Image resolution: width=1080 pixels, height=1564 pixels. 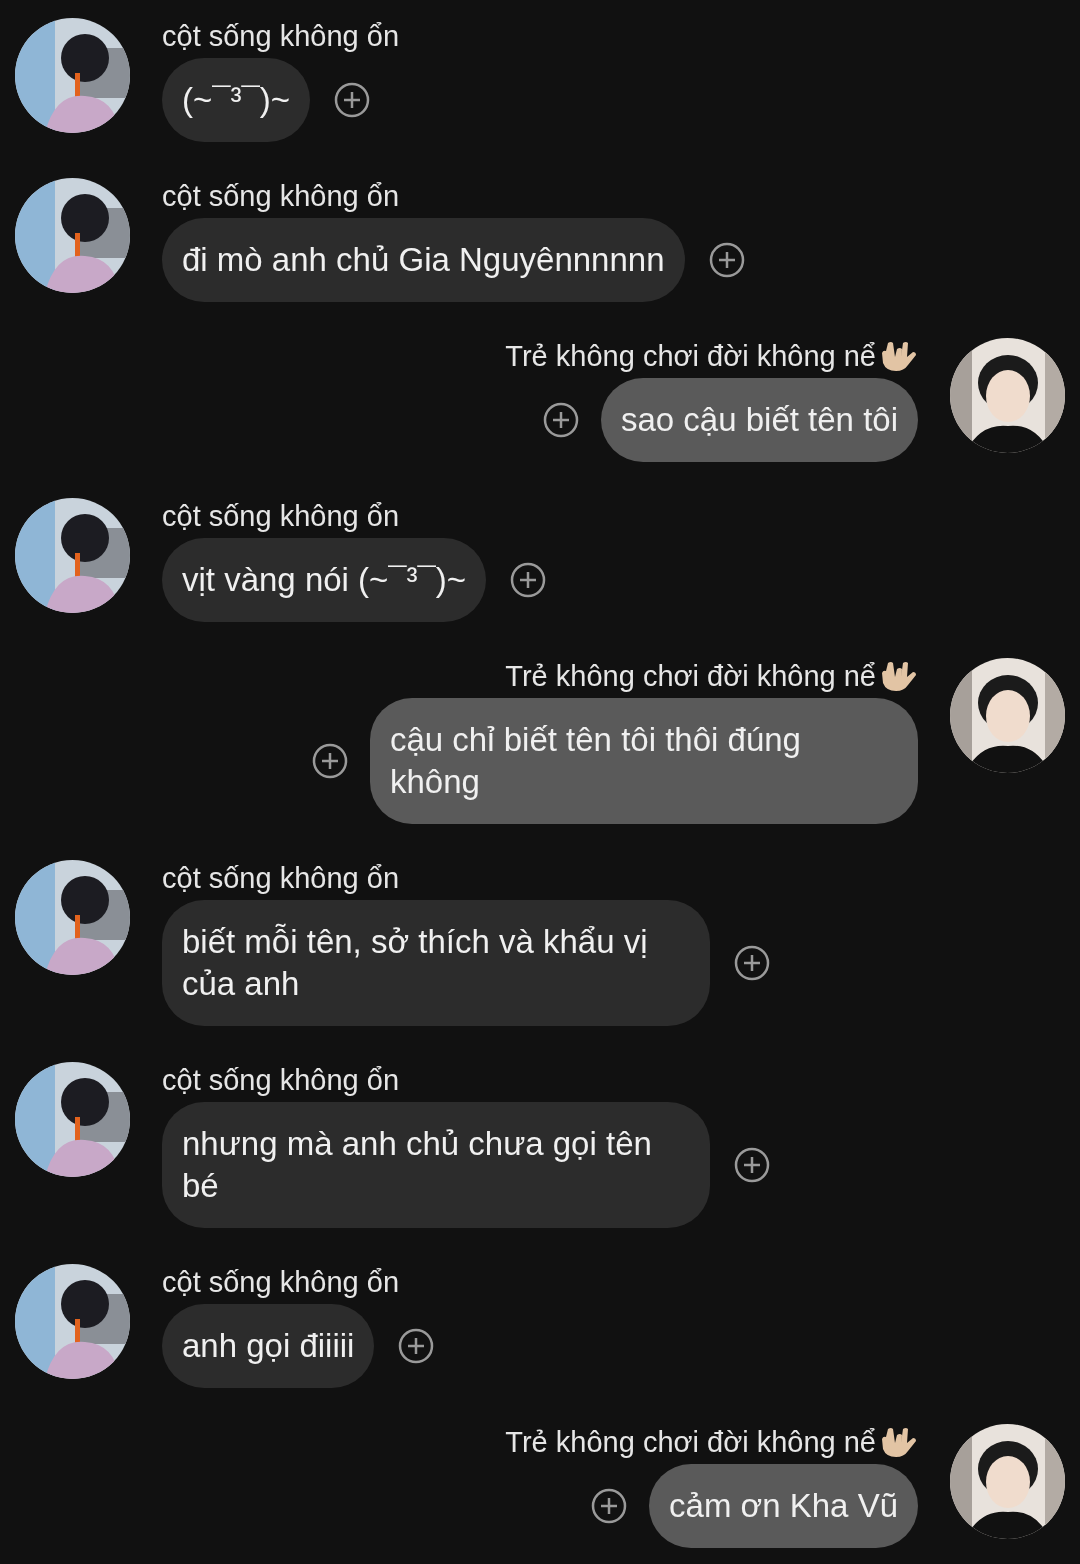 I want to click on message-bubble: sao cậu biết tên tôi, so click(x=759, y=420).